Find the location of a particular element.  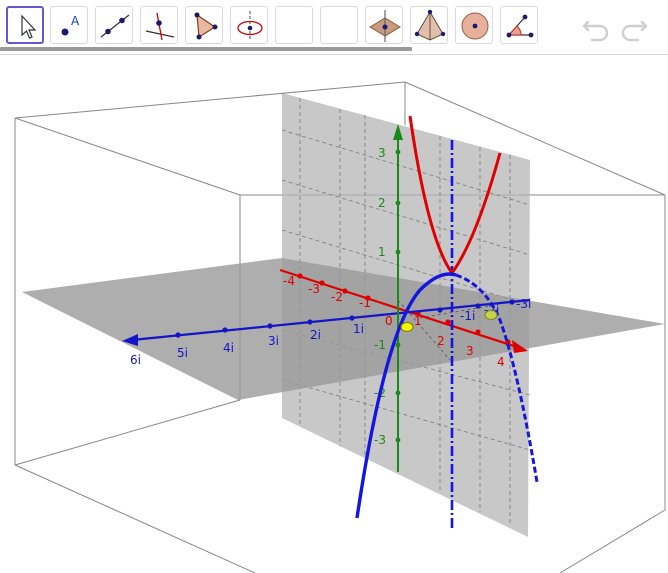

redo-icon is located at coordinates (634, 26).